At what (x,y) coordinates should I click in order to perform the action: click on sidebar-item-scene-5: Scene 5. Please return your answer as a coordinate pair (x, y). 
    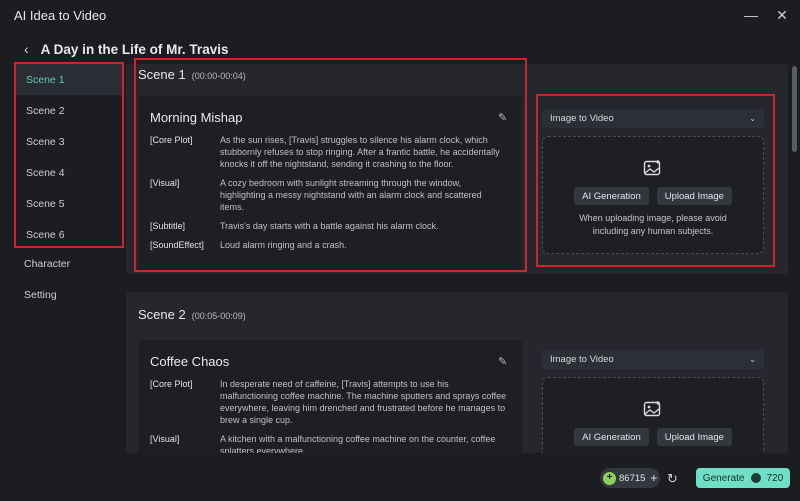
    Looking at the image, I should click on (69, 203).